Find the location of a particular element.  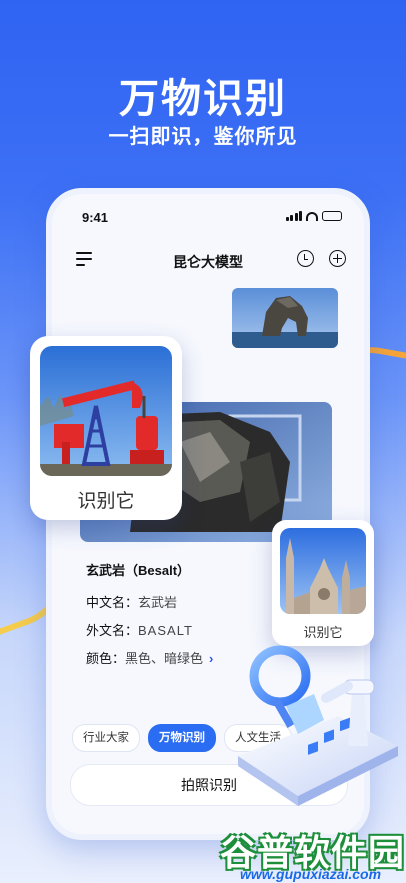

pump-card-label: 识别它 is located at coordinates (106, 501).